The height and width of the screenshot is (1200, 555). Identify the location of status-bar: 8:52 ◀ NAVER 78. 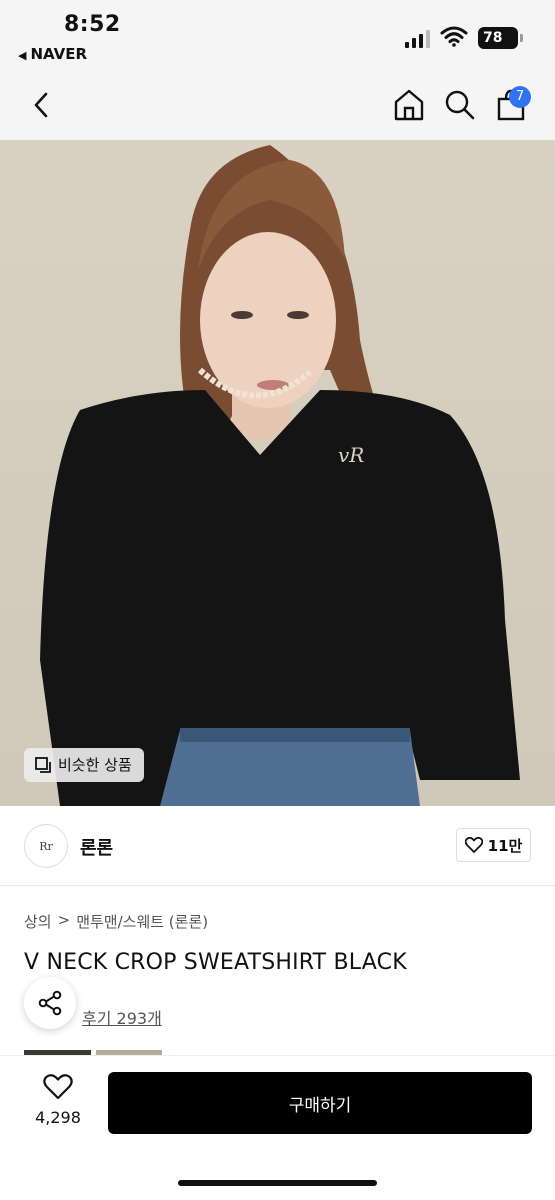
(277, 36).